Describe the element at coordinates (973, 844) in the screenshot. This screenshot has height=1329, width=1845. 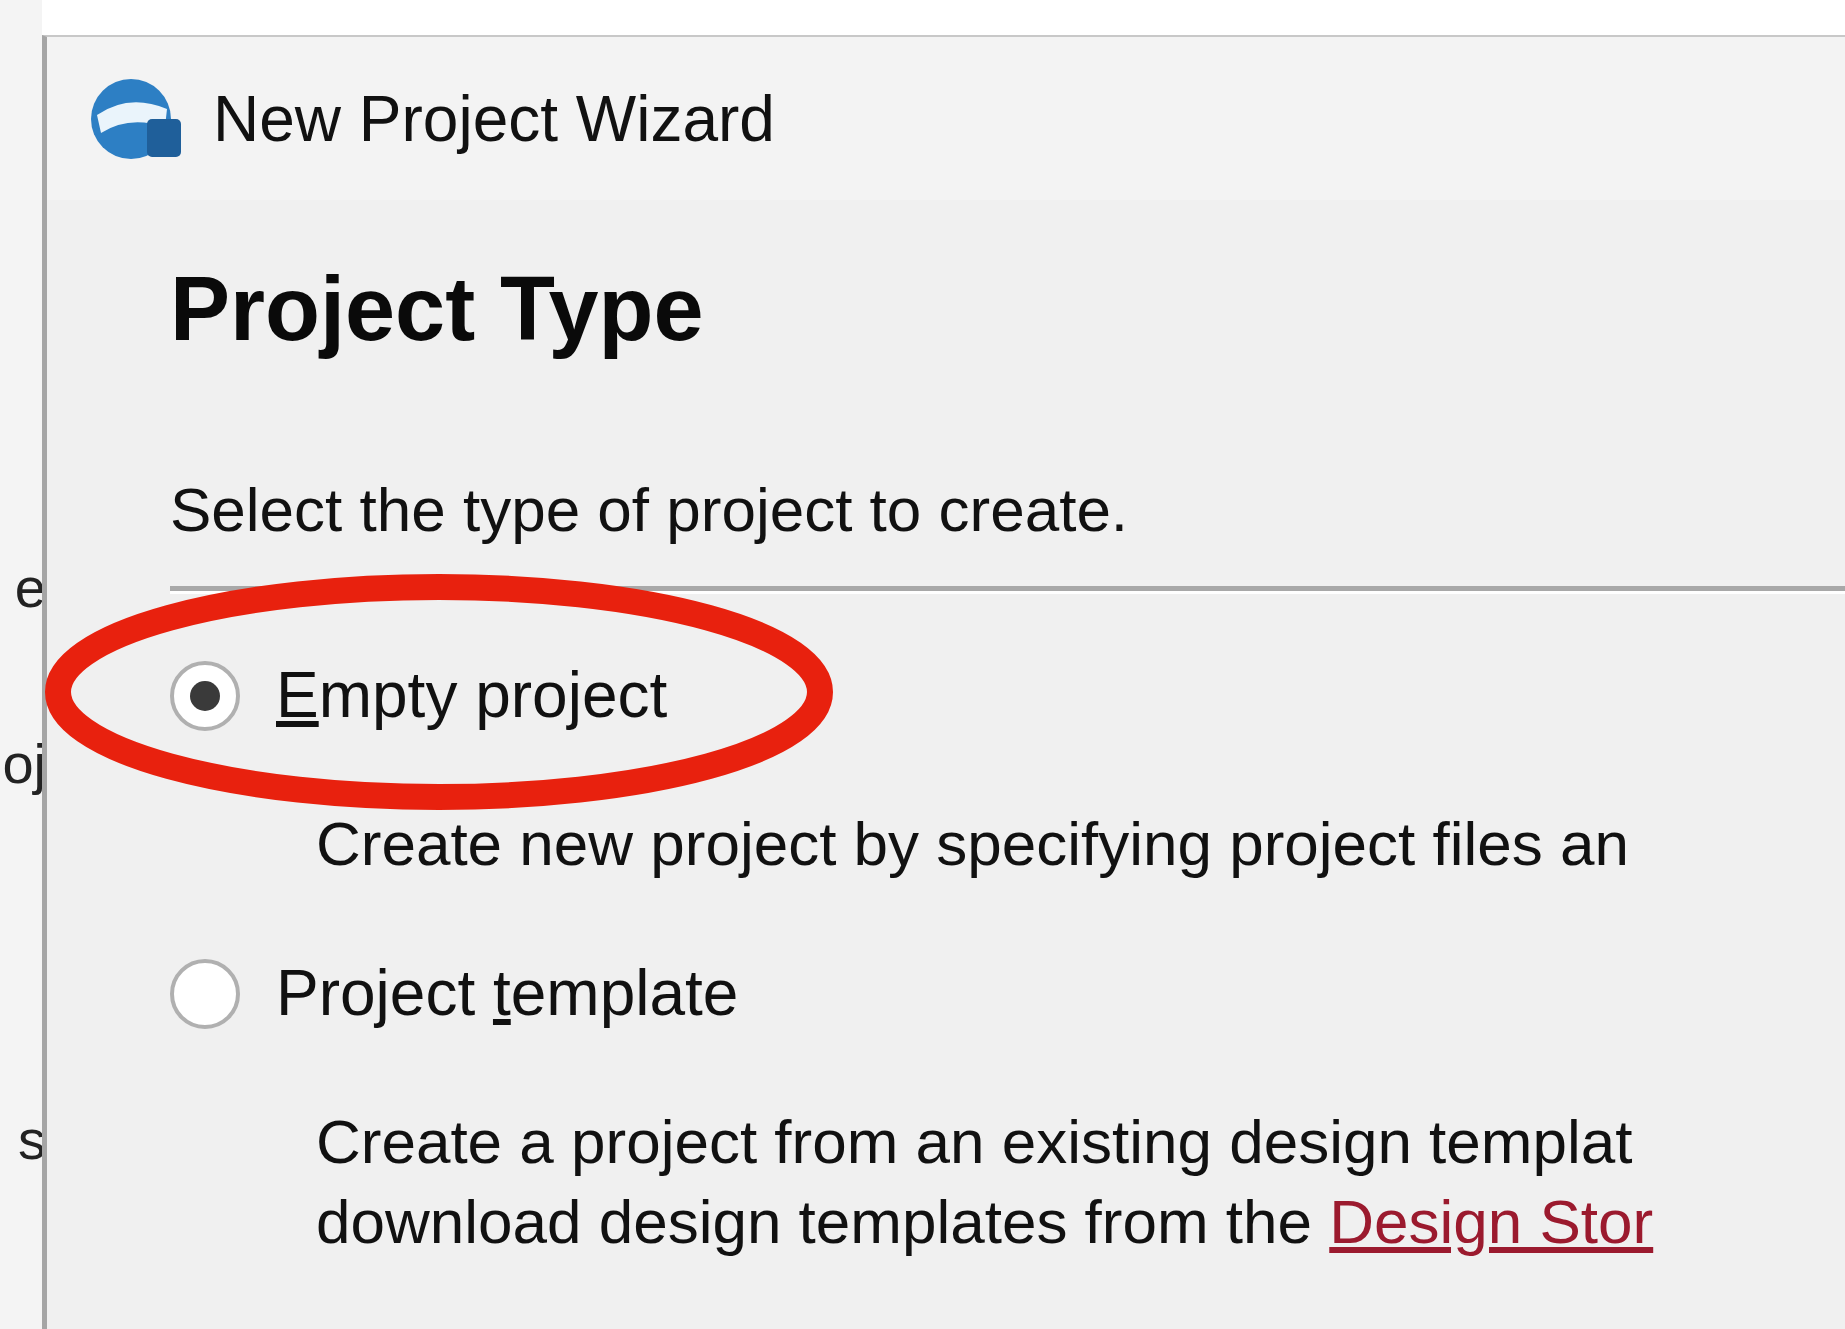
I see `option-description: Create new project by specifying project files an` at that location.